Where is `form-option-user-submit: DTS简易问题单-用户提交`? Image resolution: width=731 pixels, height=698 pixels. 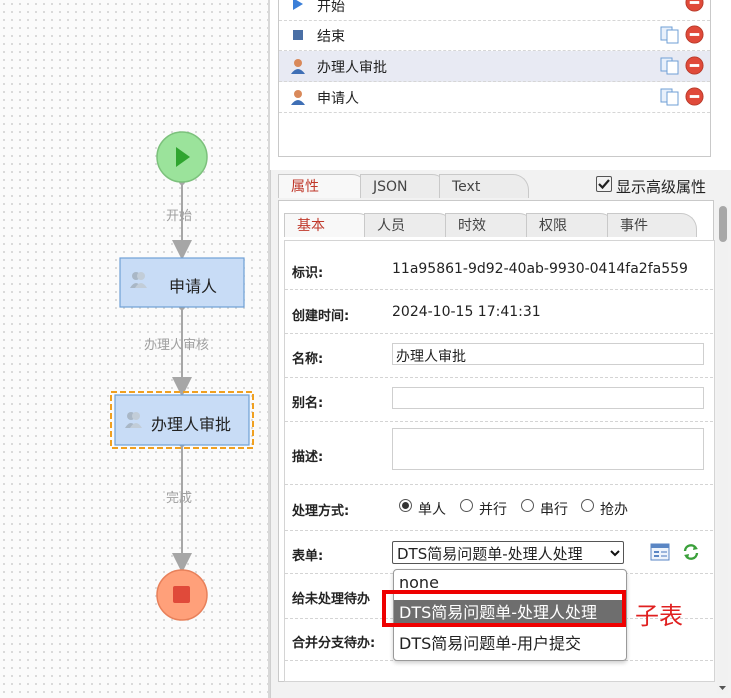 form-option-user-submit: DTS简易问题单-用户提交 is located at coordinates (510, 644).